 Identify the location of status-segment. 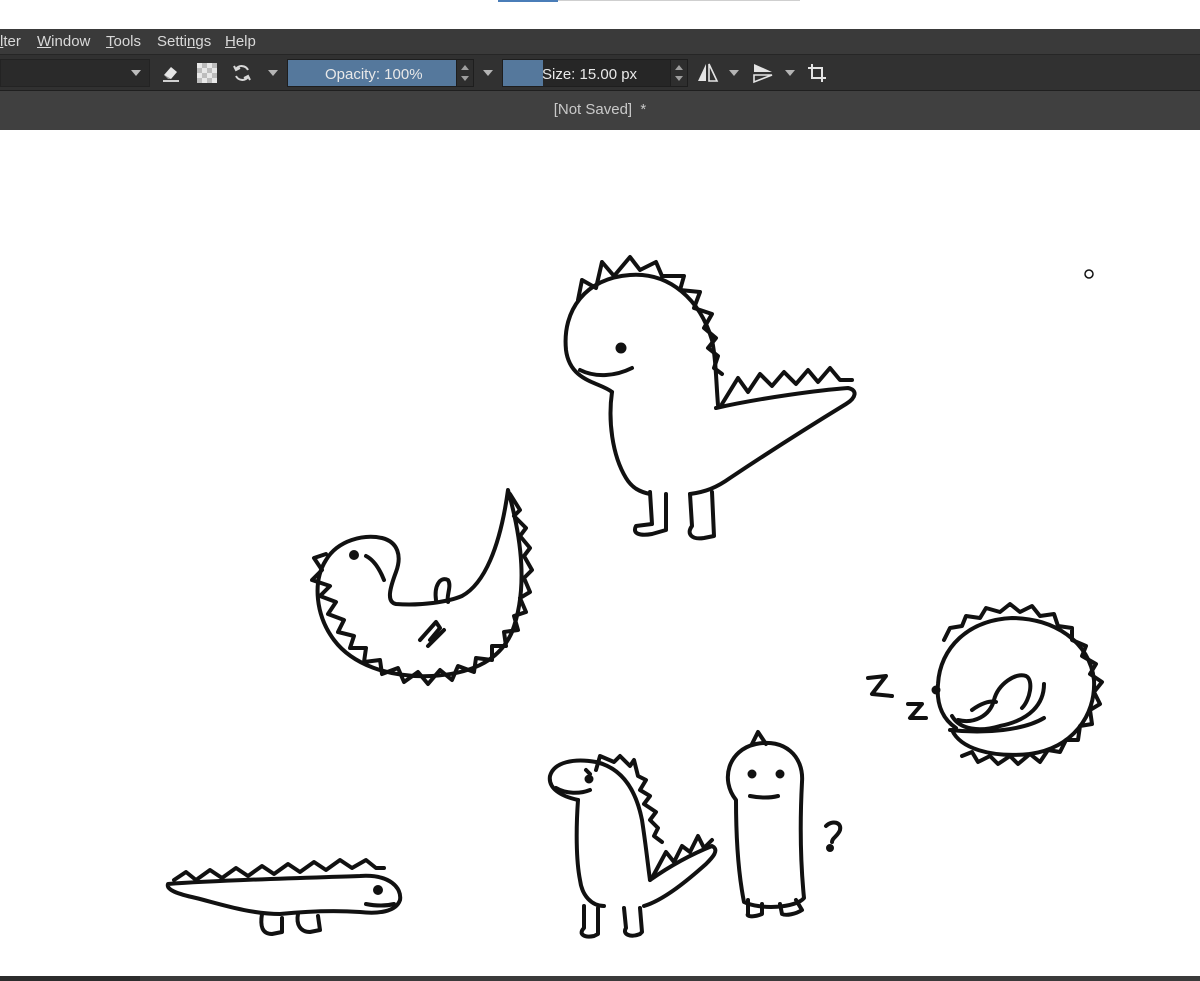
(70, 978).